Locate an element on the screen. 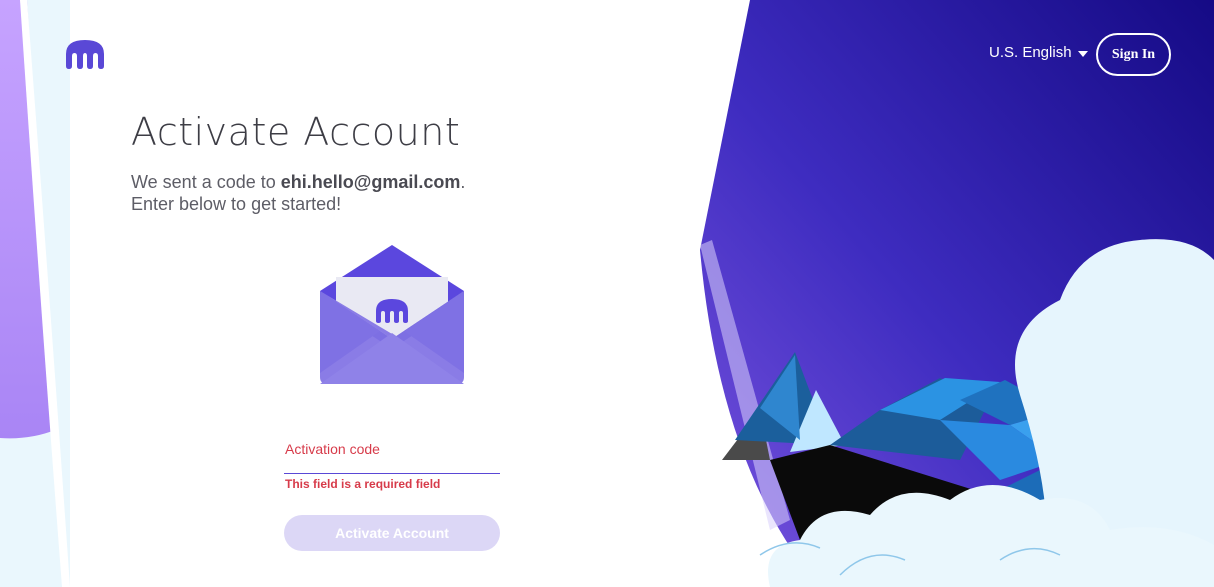 This screenshot has height=587, width=1214. subtitle-line2: Enter below to get started! is located at coordinates (236, 204).